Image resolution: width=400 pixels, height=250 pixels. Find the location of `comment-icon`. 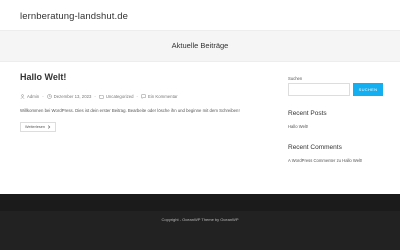

comment-icon is located at coordinates (143, 96).